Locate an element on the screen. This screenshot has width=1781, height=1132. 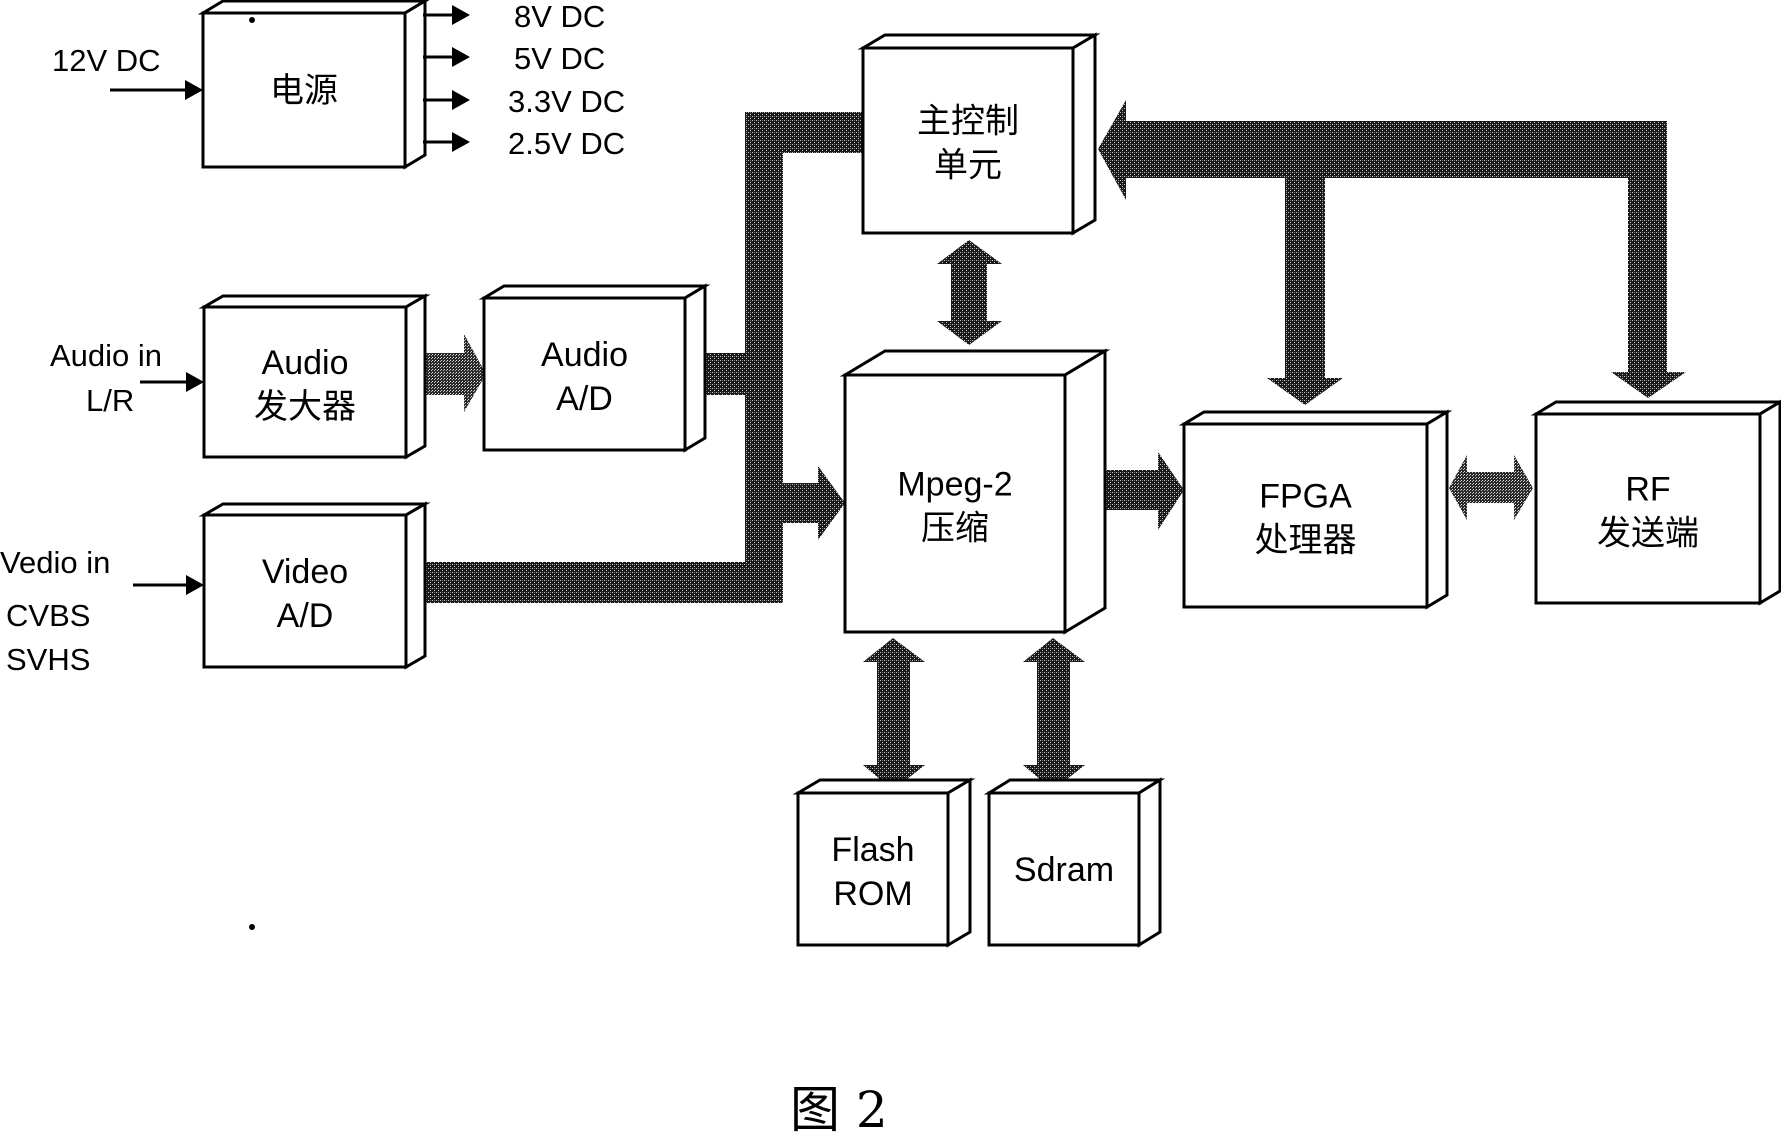
audio-input-label-line2: L/R is located at coordinates (110, 400).